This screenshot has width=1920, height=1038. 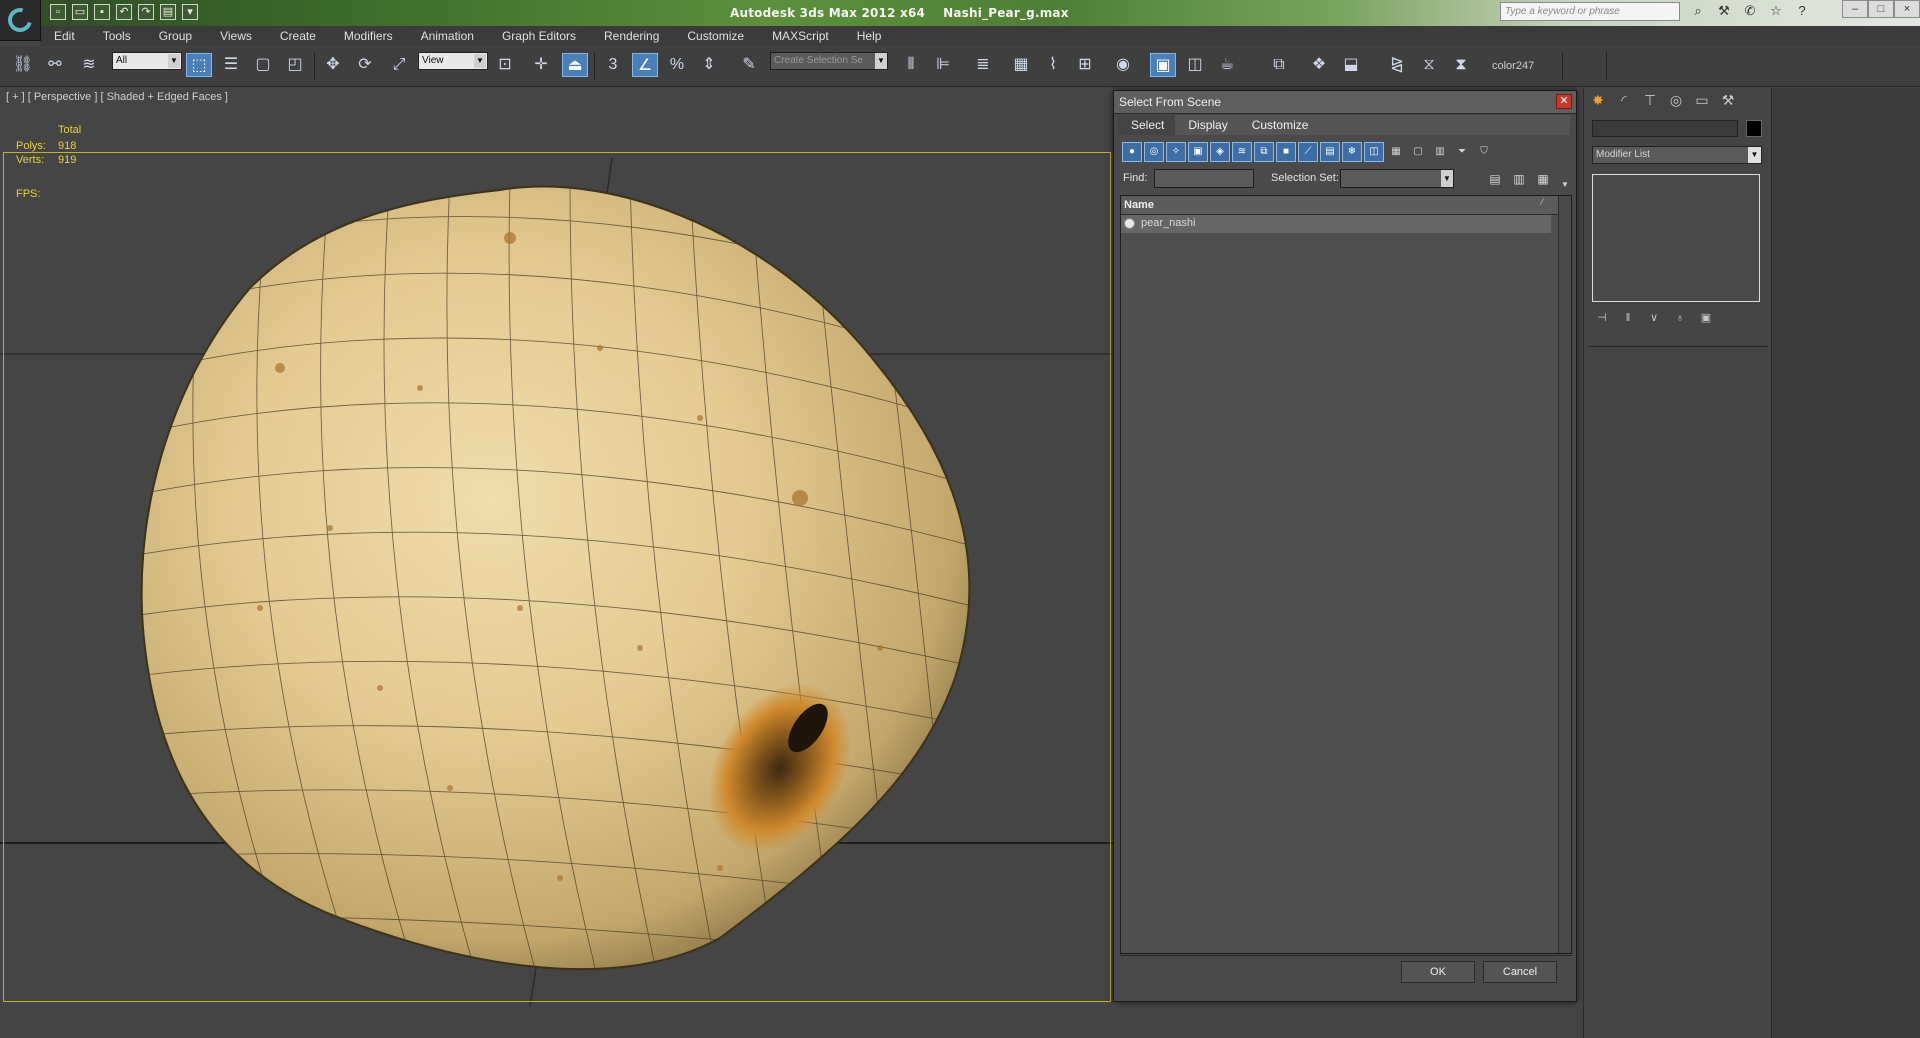 I want to click on modifier-stack, so click(x=1676, y=238).